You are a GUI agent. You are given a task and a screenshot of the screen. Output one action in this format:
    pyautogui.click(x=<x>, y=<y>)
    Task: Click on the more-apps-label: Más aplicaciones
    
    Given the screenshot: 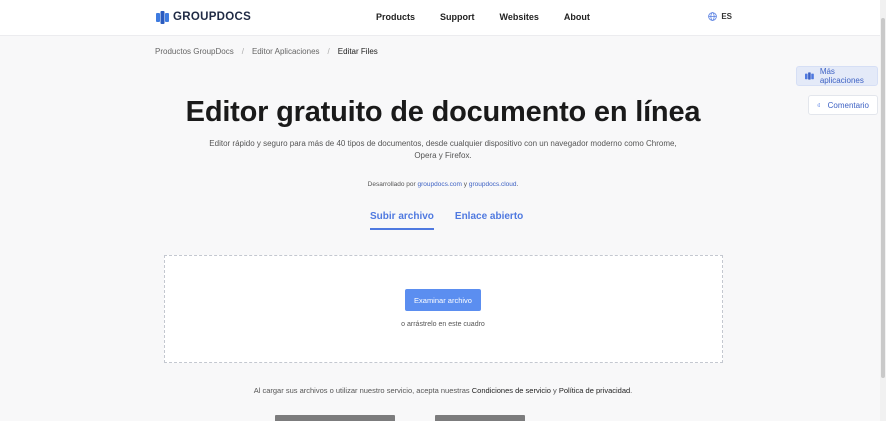 What is the action you would take?
    pyautogui.click(x=841, y=76)
    